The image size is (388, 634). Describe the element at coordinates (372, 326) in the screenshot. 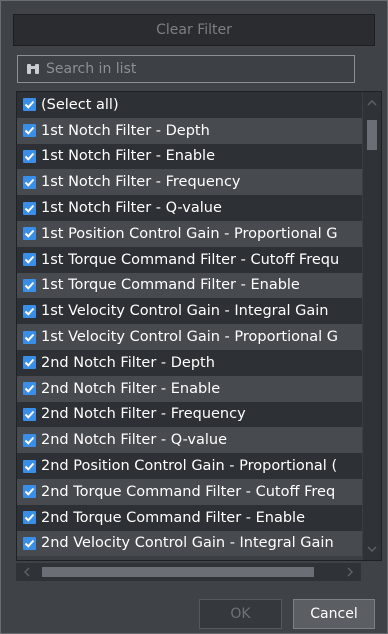

I see `vertical-scrollbar` at that location.